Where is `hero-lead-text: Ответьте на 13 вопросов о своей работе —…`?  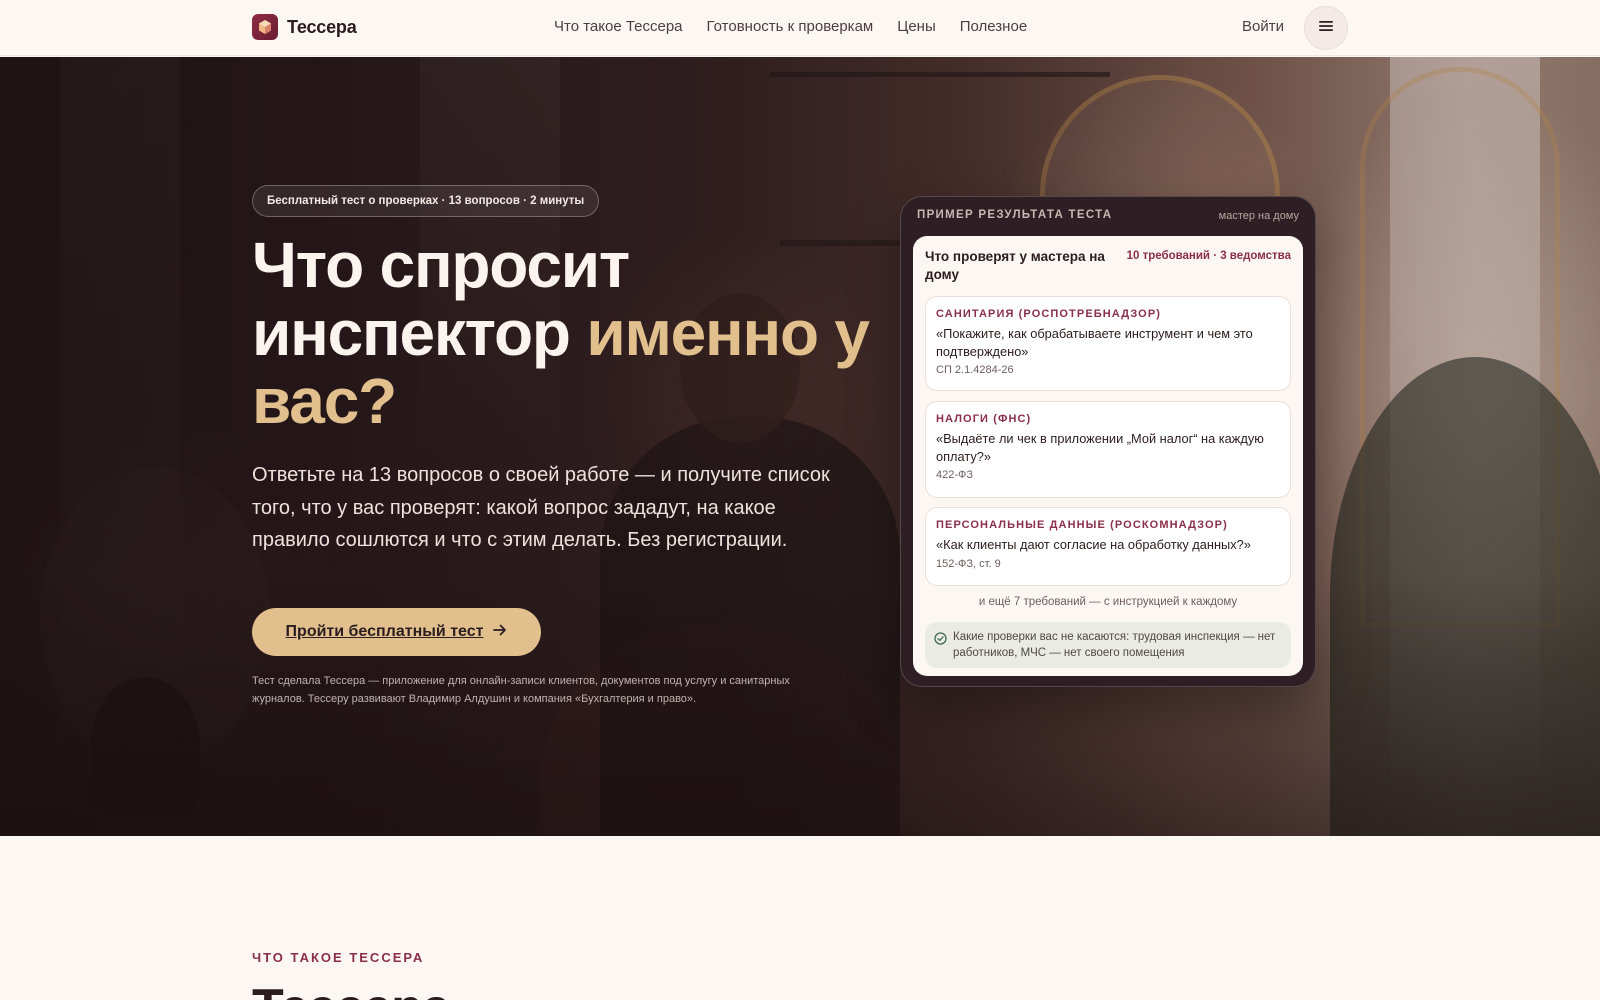 hero-lead-text: Ответьте на 13 вопросов о своей работе —… is located at coordinates (541, 507).